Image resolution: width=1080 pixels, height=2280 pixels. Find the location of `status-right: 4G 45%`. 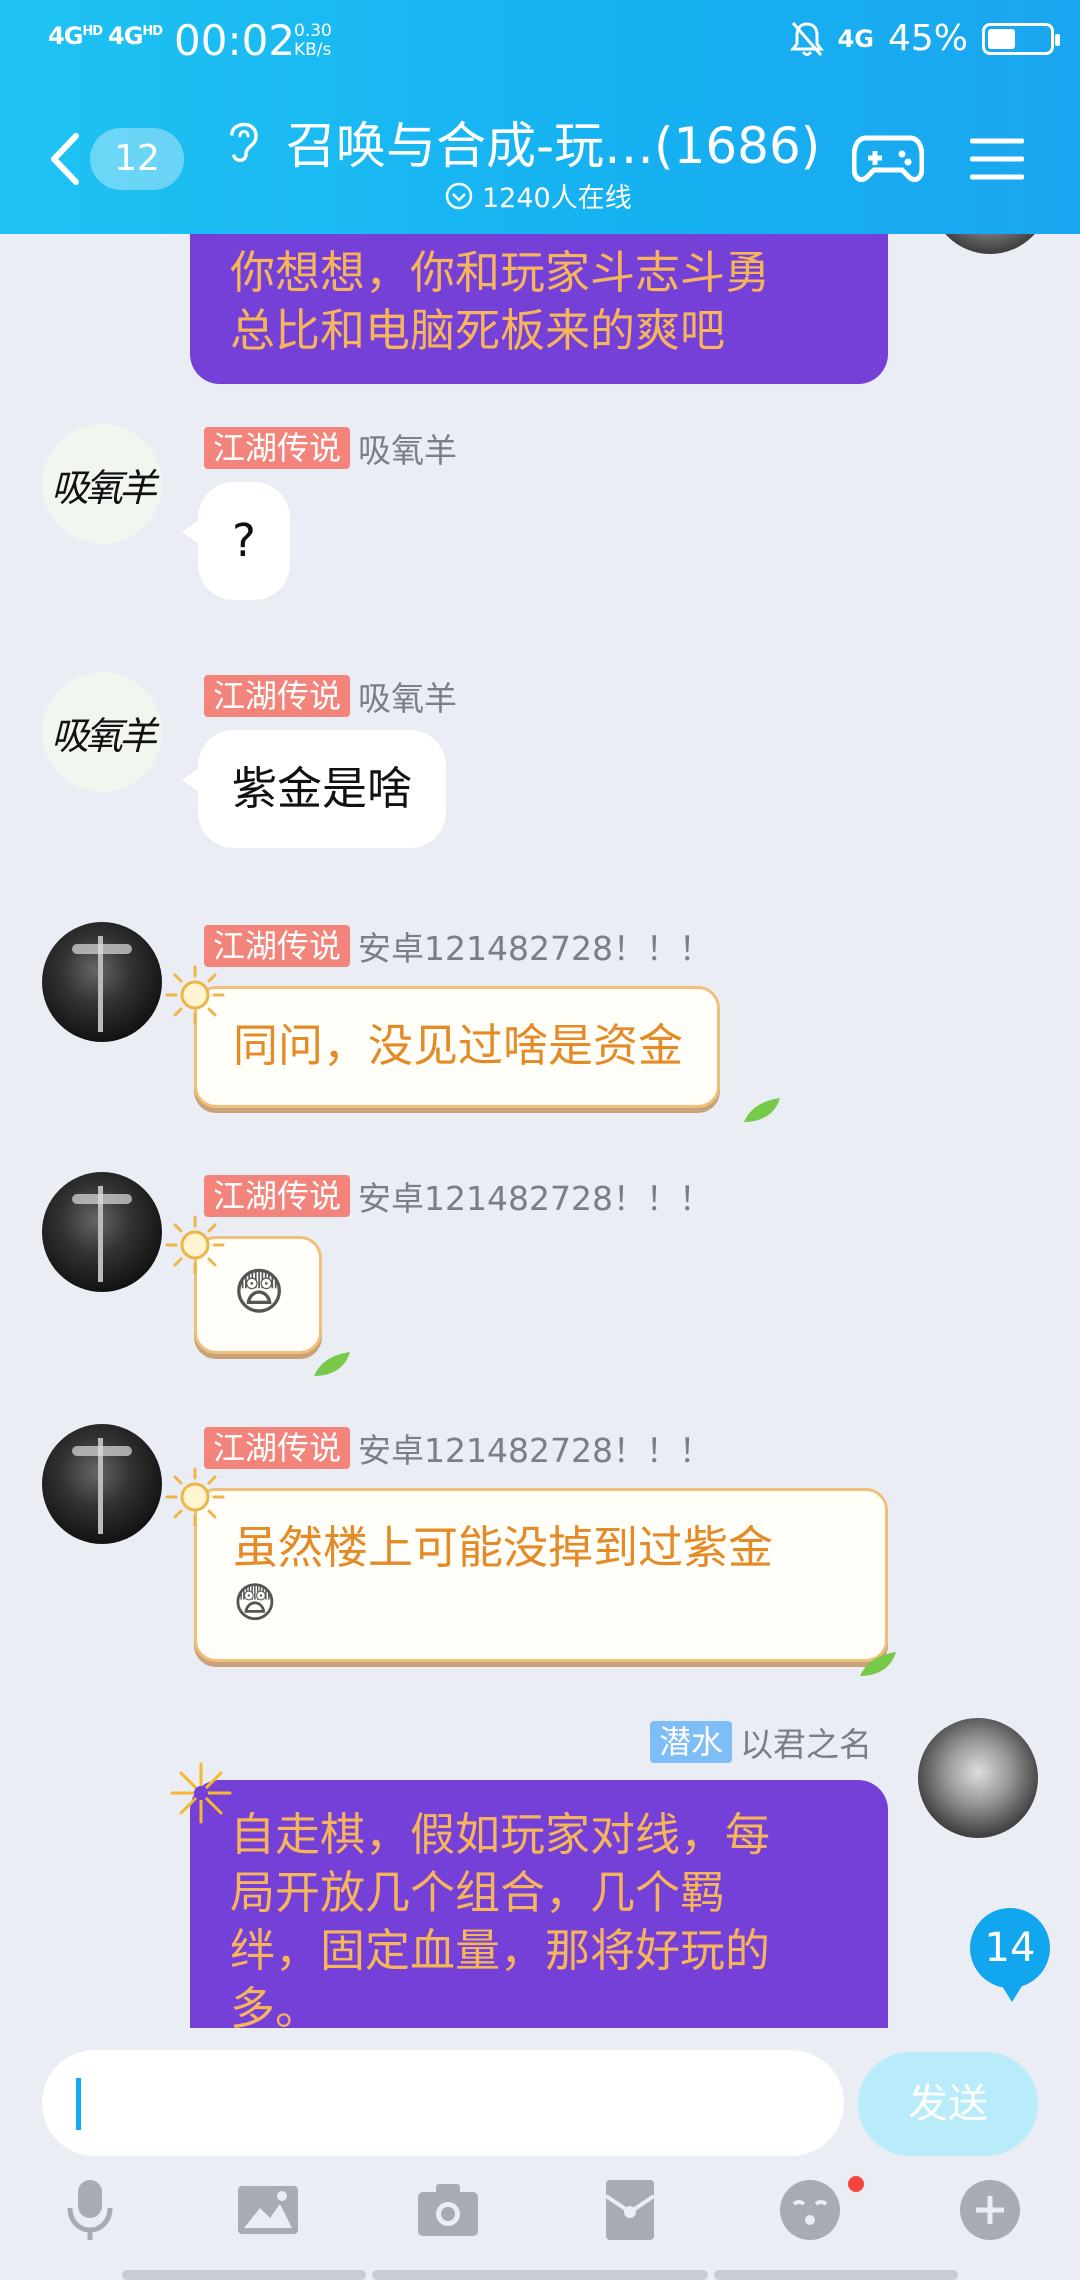

status-right: 4G 45% is located at coordinates (924, 38).